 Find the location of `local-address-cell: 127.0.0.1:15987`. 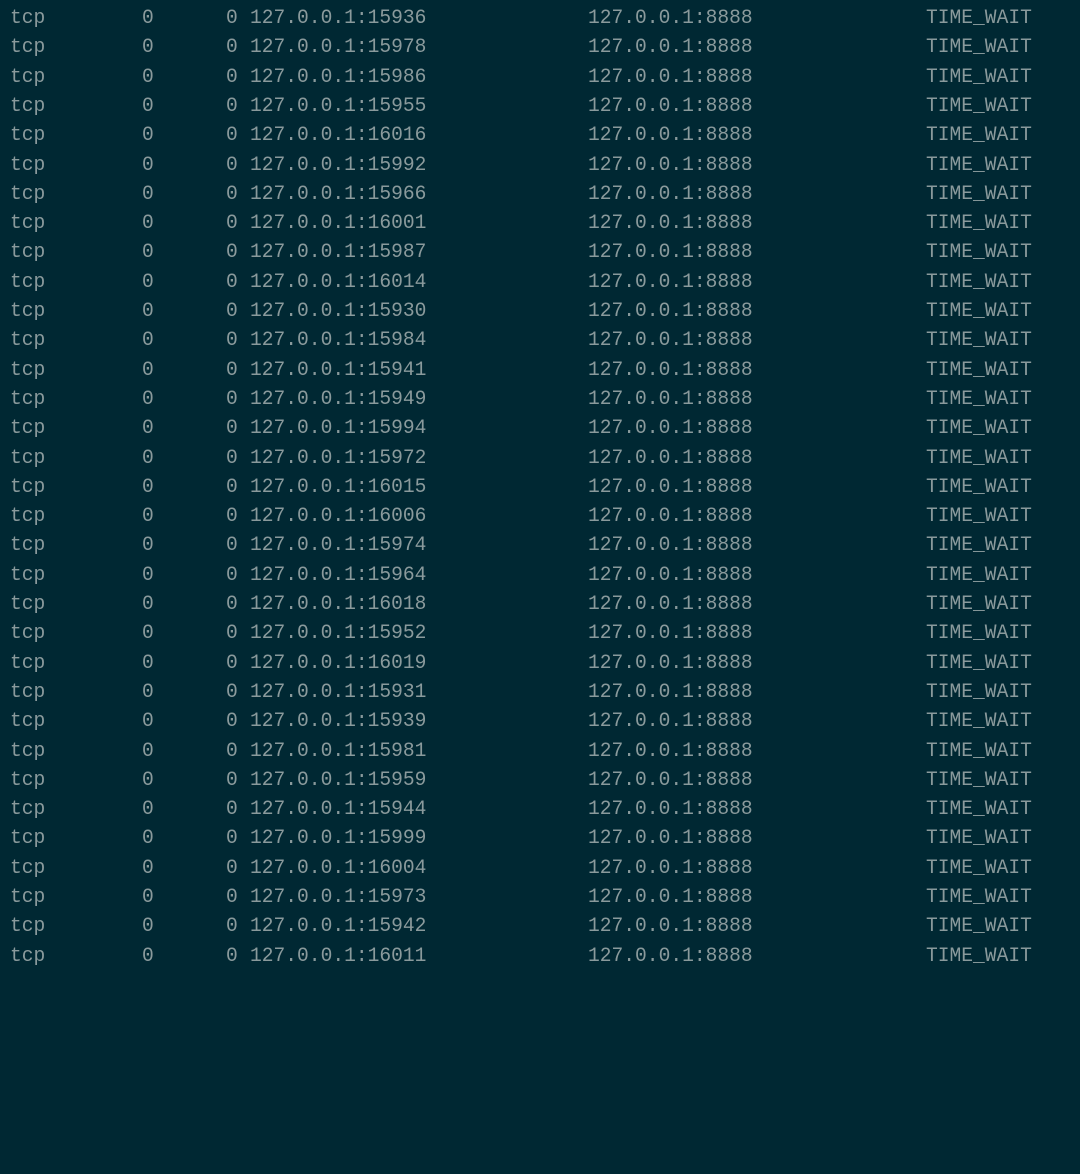

local-address-cell: 127.0.0.1:15987 is located at coordinates (338, 253).